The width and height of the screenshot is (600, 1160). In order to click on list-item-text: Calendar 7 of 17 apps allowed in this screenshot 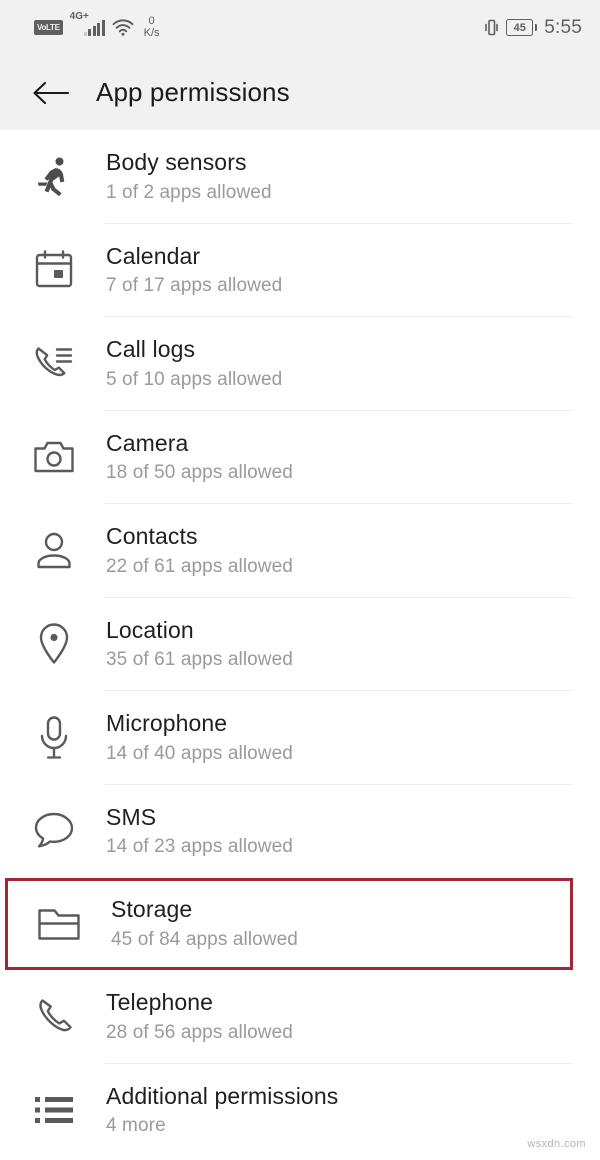, I will do `click(194, 270)`.